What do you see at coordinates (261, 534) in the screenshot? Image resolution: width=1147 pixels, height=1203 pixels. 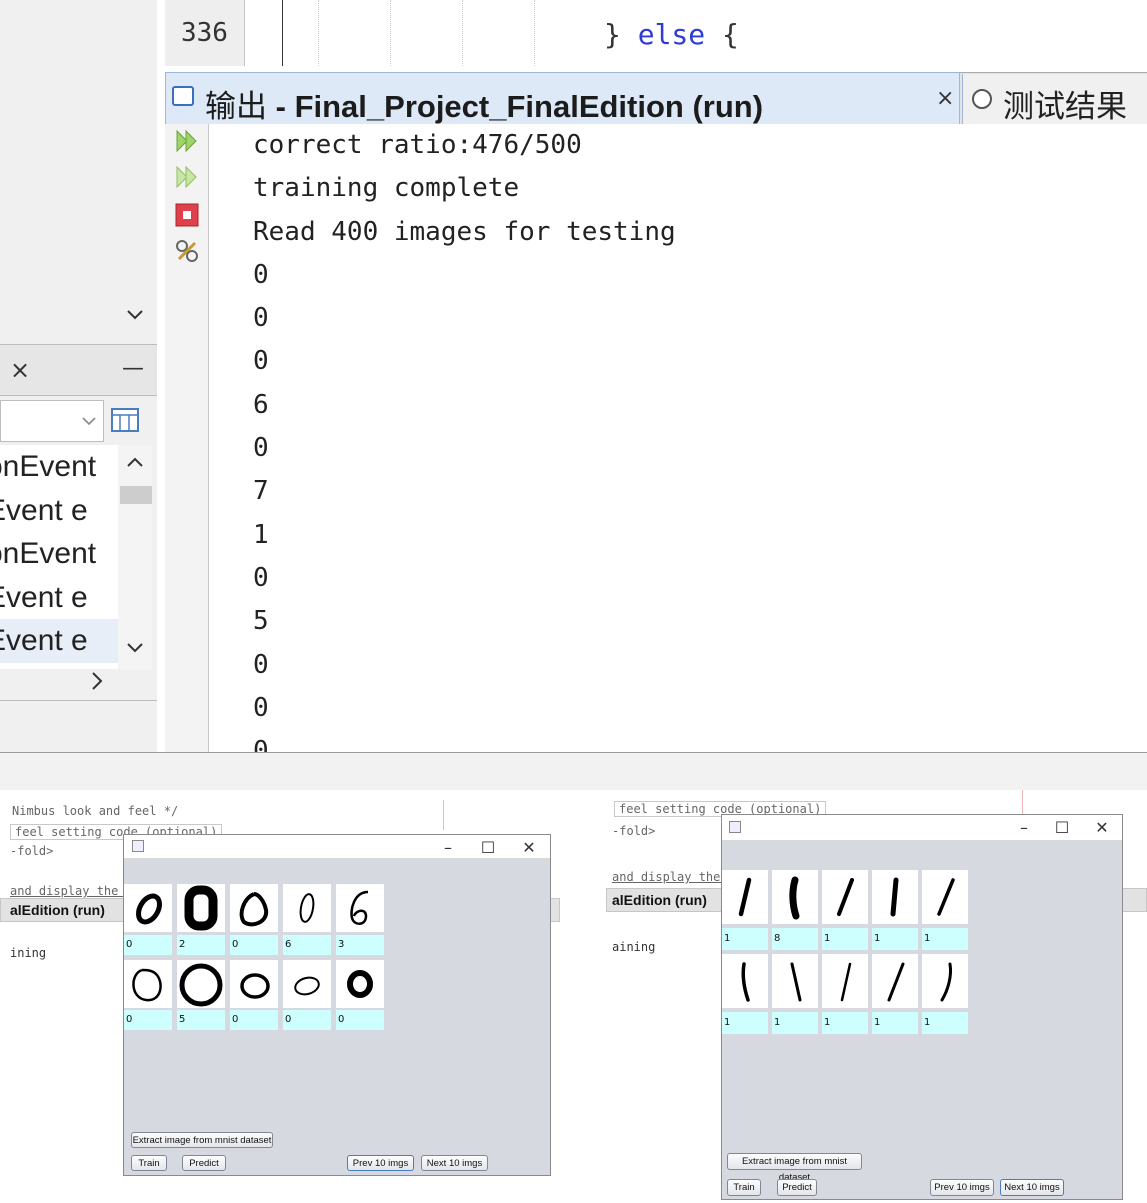 I see `output-line: 1` at bounding box center [261, 534].